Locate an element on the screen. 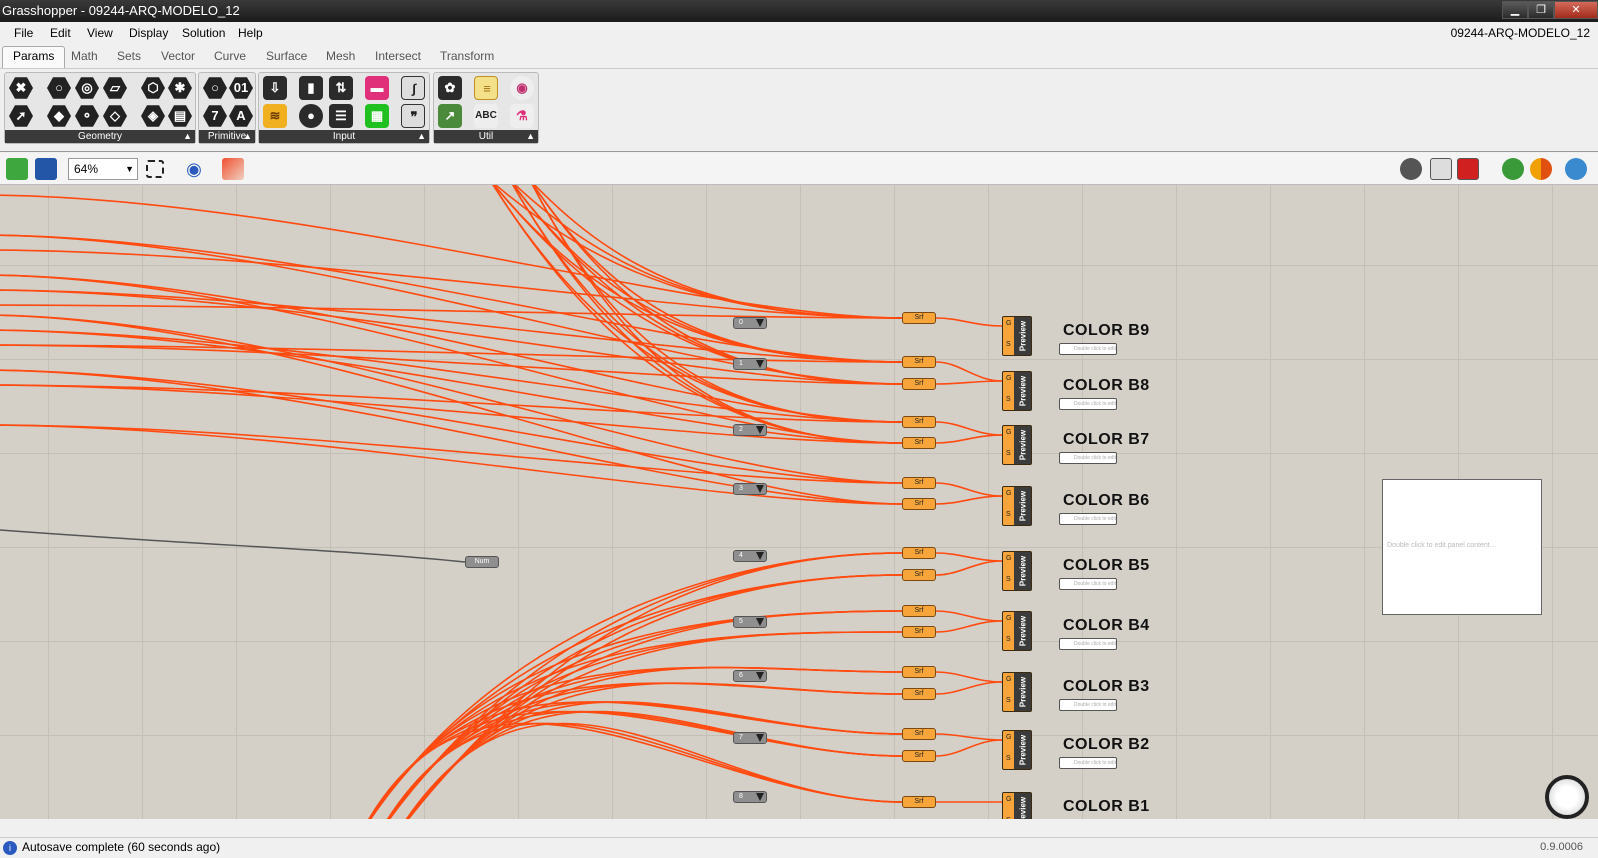 Image resolution: width=1598 pixels, height=858 pixels. box-param-icon: ▱ is located at coordinates (115, 88).